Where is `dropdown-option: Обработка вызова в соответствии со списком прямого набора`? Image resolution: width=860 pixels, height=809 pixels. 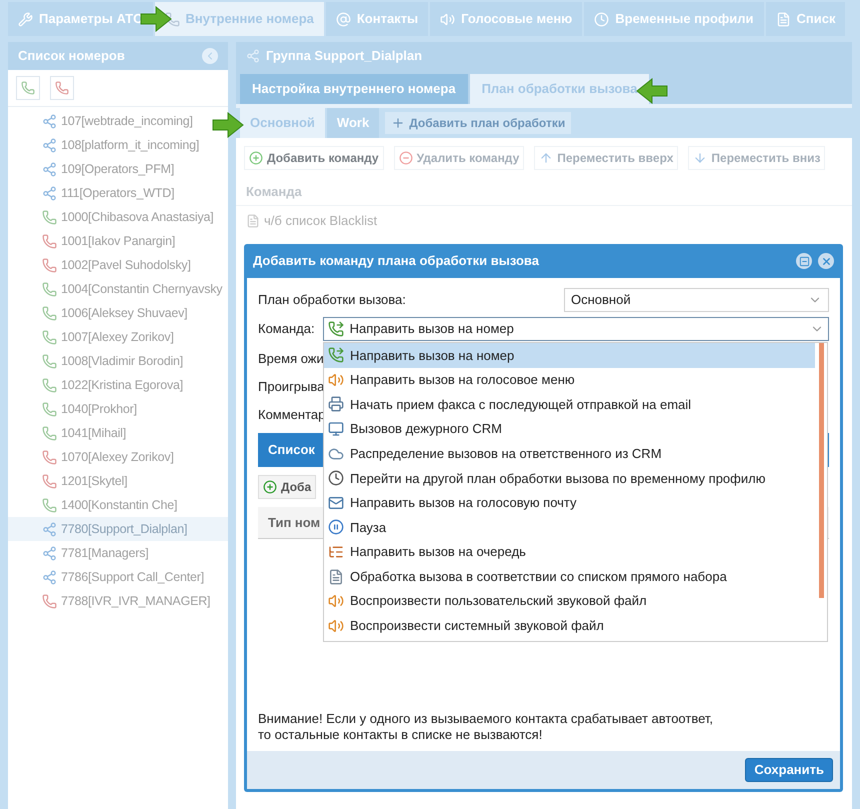
dropdown-option: Обработка вызова в соответствии со списком прямого набора is located at coordinates (569, 576).